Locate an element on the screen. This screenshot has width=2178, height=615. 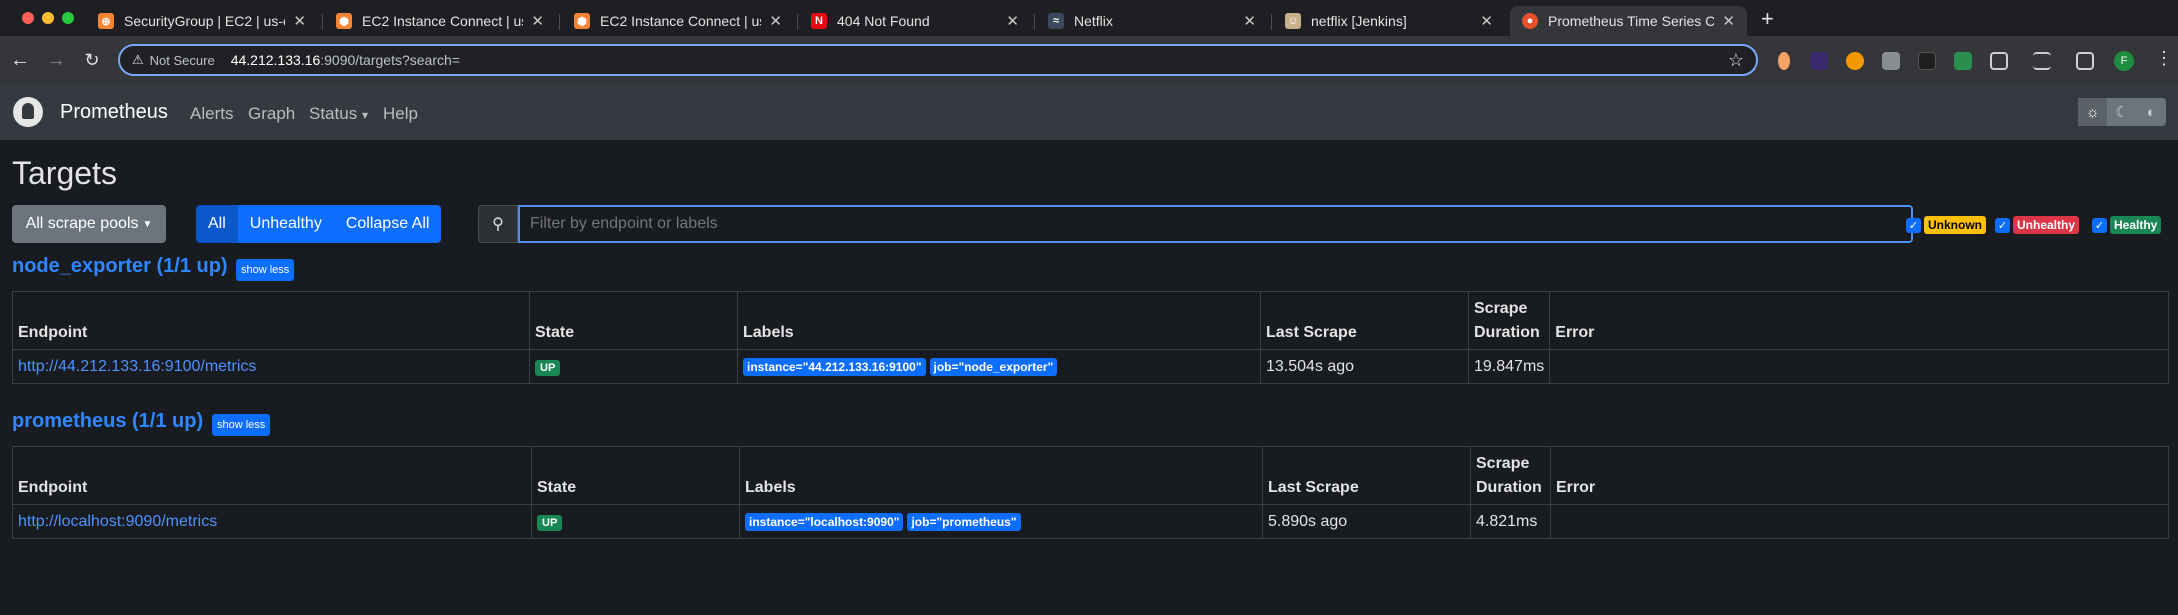
tab-title: Prometheus Time Series Colle is located at coordinates (1631, 21).